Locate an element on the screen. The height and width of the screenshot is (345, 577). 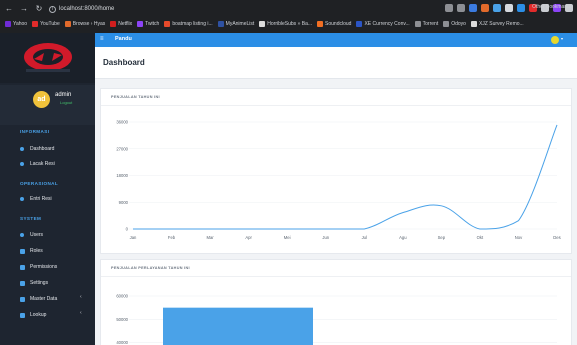
sidebar-item-master-data: Master Data ‹ is located at coordinates (51, 299).